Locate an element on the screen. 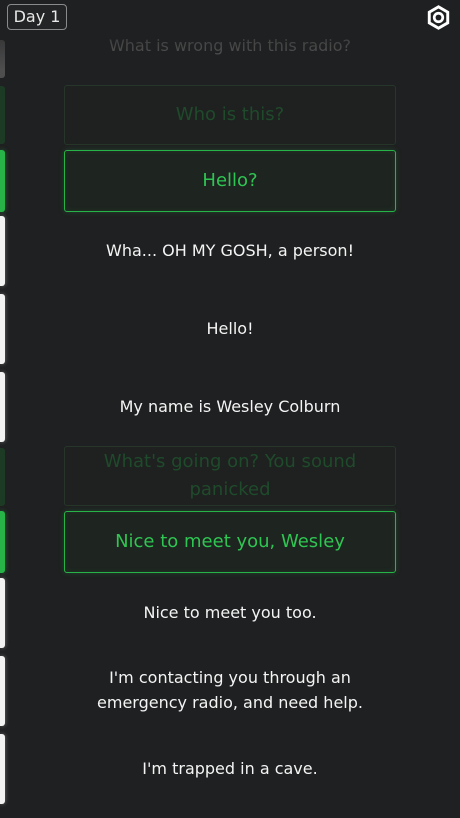 The width and height of the screenshot is (460, 818). reply-message: I'm trapped in a cave. is located at coordinates (230, 768).